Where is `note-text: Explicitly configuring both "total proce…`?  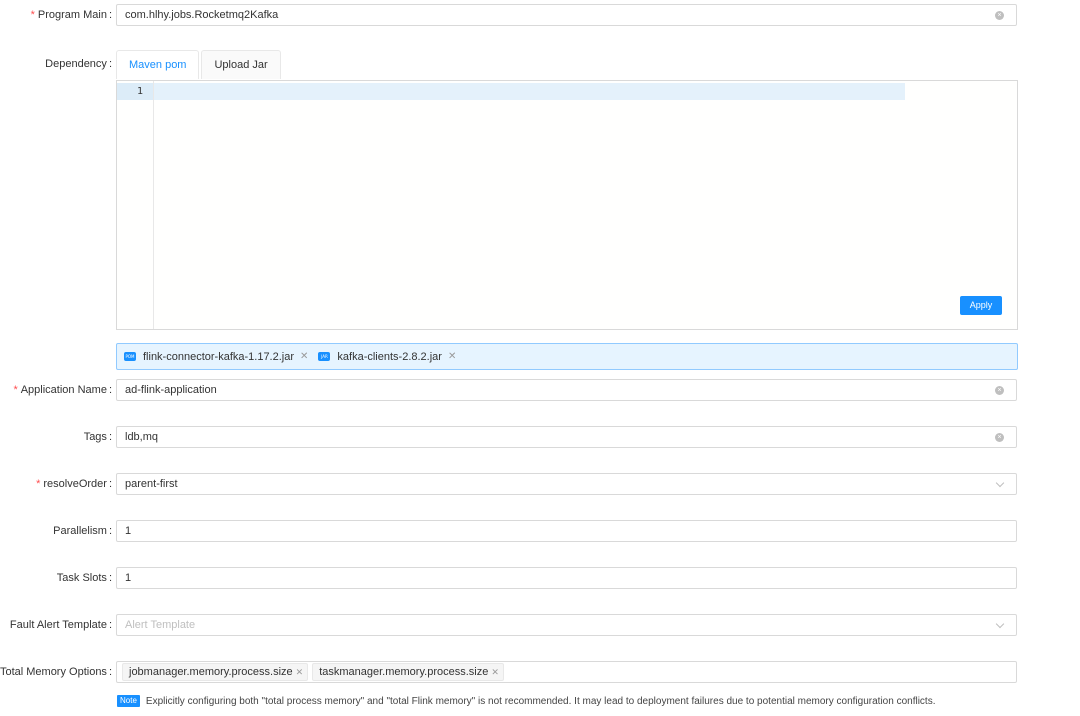
note-text: Explicitly configuring both "total proce… is located at coordinates (540, 701).